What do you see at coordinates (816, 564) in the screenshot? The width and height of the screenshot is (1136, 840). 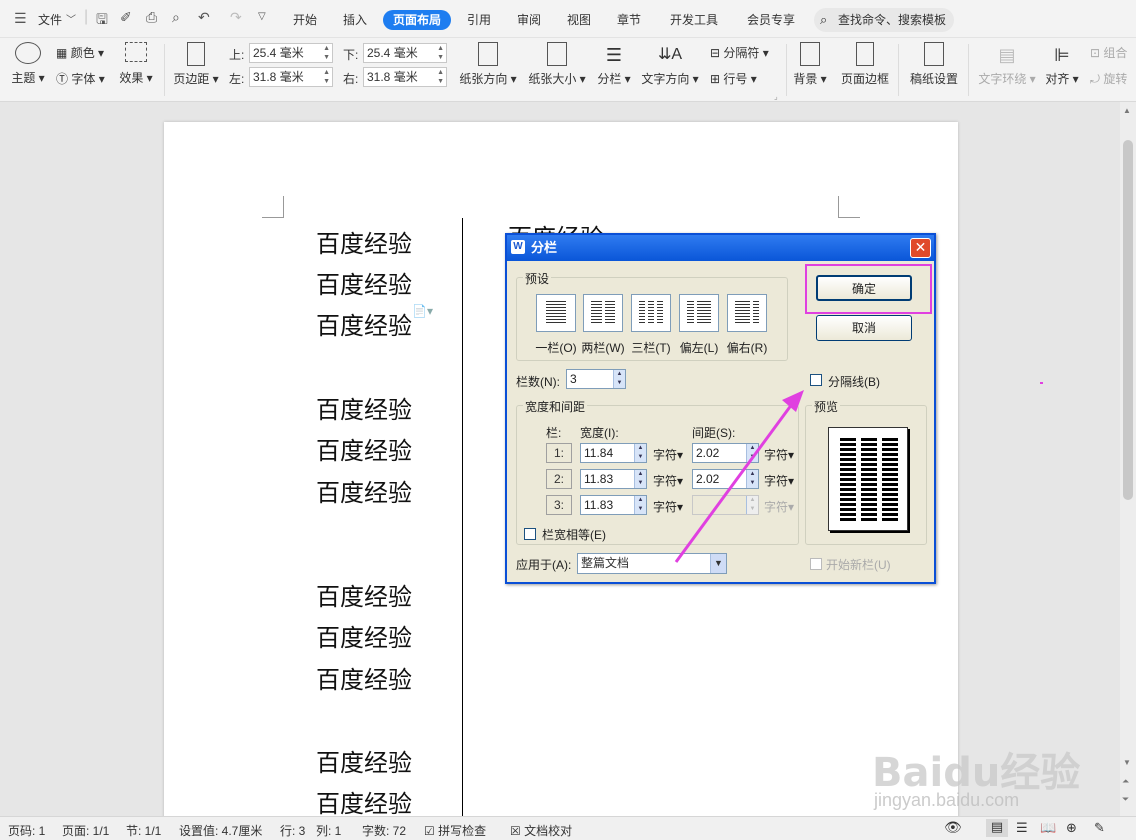 I see `new-column-checkbox` at bounding box center [816, 564].